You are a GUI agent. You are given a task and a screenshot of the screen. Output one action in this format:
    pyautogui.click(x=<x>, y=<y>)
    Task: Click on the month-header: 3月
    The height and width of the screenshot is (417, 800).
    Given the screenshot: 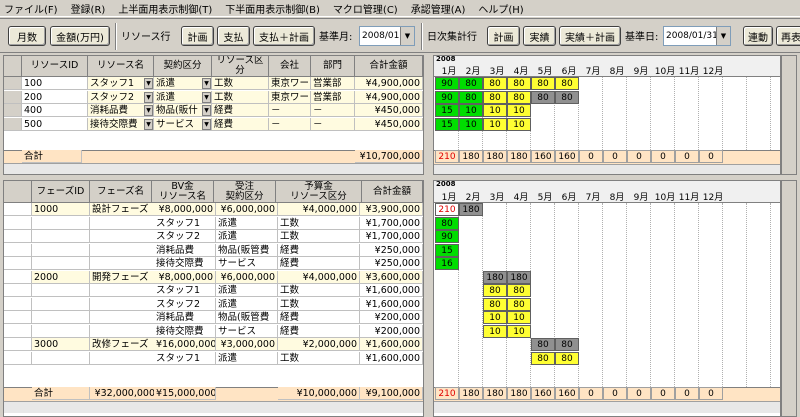 What is the action you would take?
    pyautogui.click(x=497, y=70)
    